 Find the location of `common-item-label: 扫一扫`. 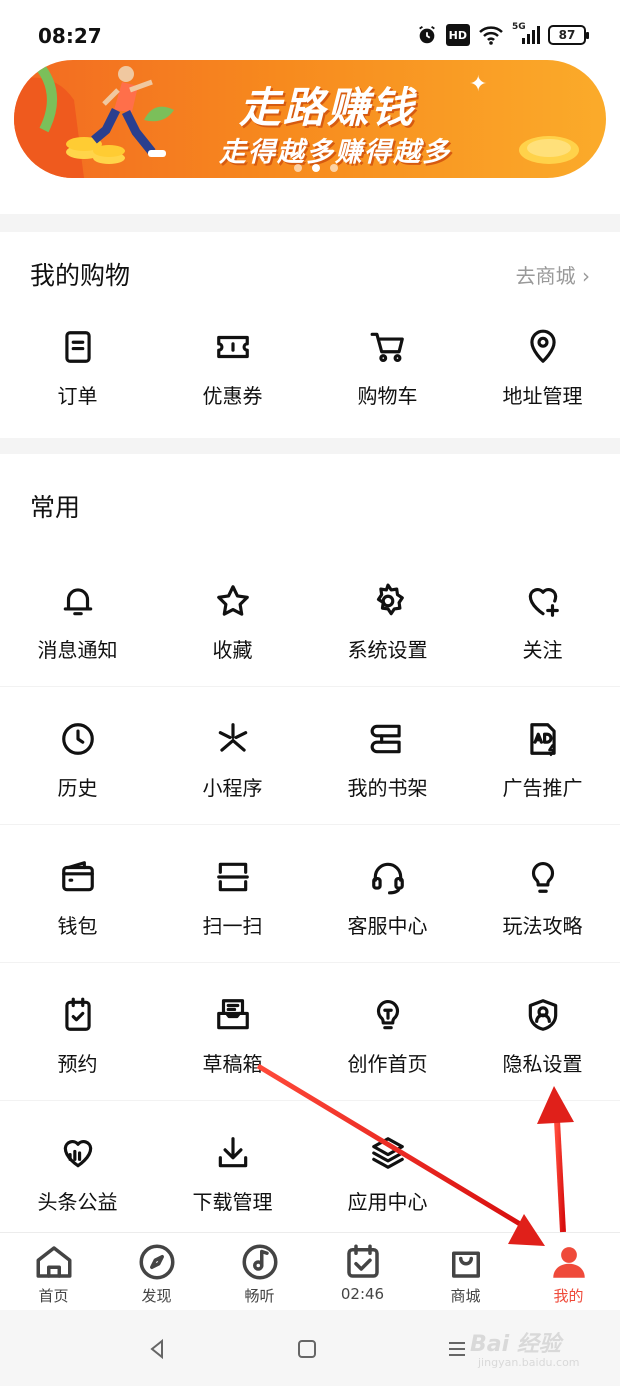

common-item-label: 扫一扫 is located at coordinates (232, 926).